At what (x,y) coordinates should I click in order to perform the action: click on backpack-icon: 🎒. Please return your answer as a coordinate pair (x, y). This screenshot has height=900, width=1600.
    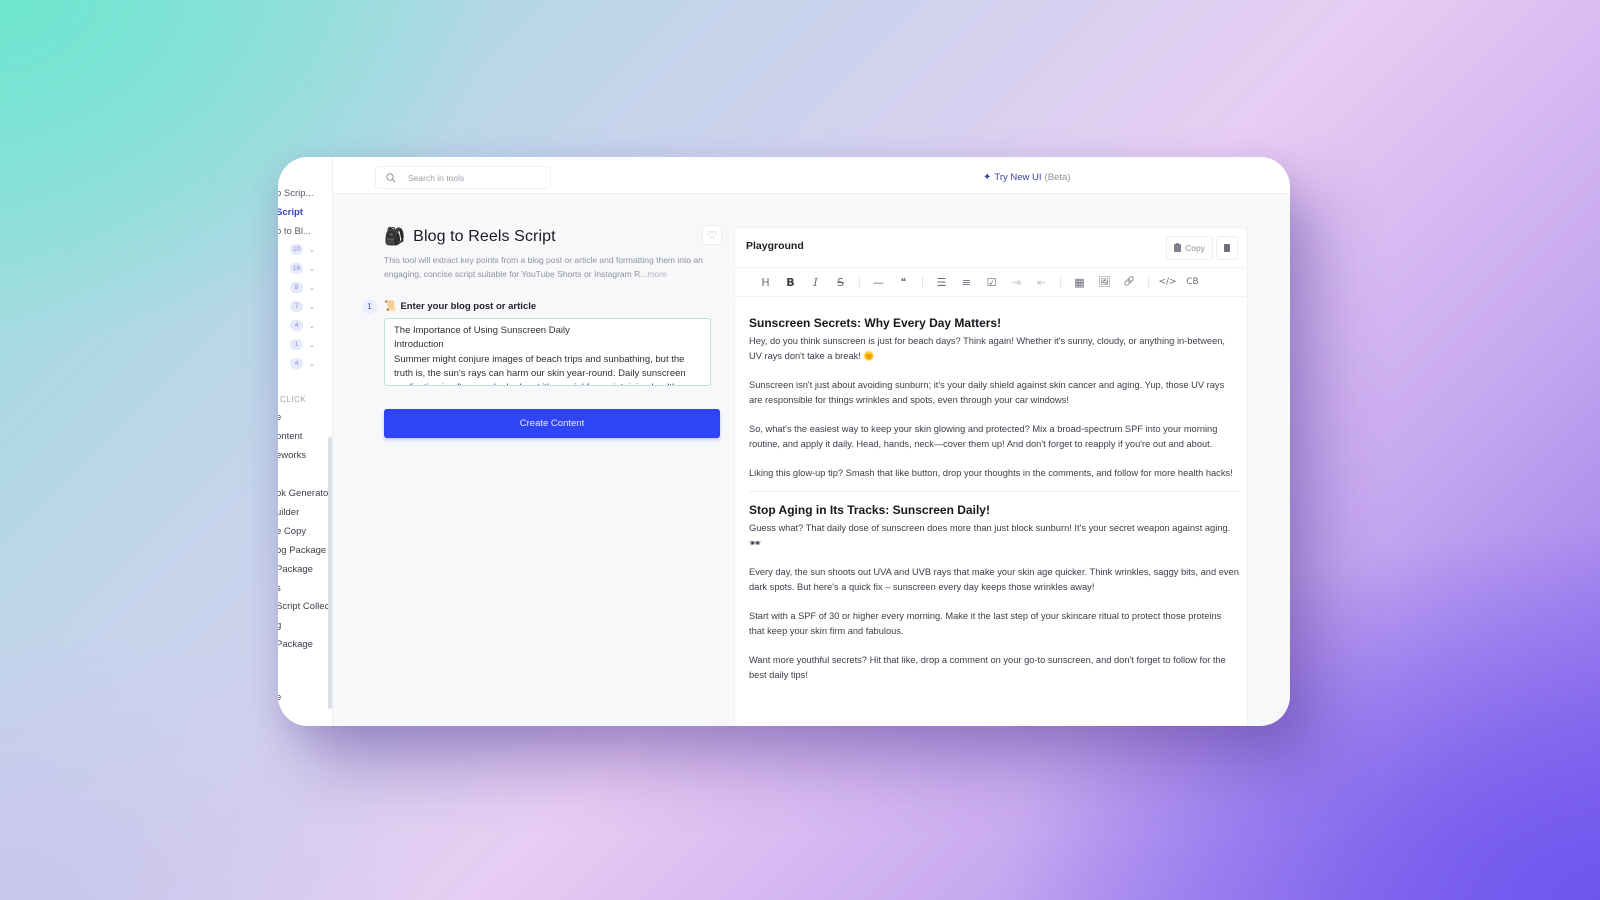
    Looking at the image, I should click on (395, 236).